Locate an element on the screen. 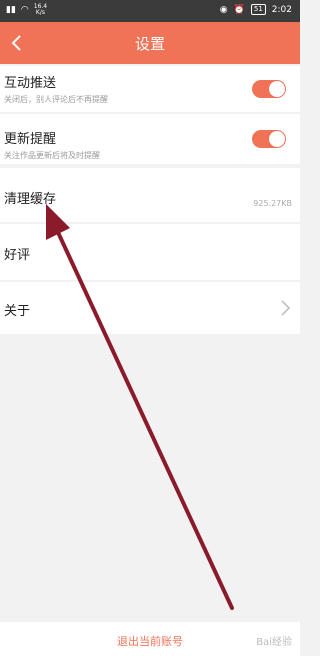 The width and height of the screenshot is (320, 656). interaction-push-toggle is located at coordinates (269, 89).